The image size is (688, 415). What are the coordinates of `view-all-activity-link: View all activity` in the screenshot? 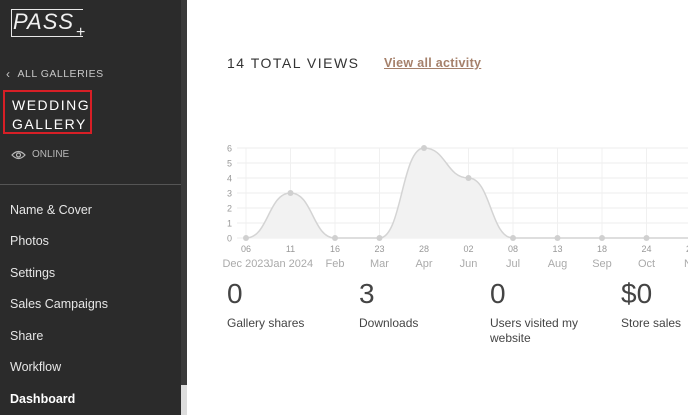 It's located at (432, 63).